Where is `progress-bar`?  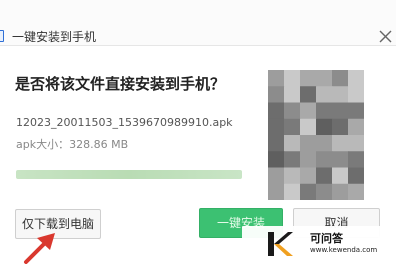
progress-bar is located at coordinates (129, 174).